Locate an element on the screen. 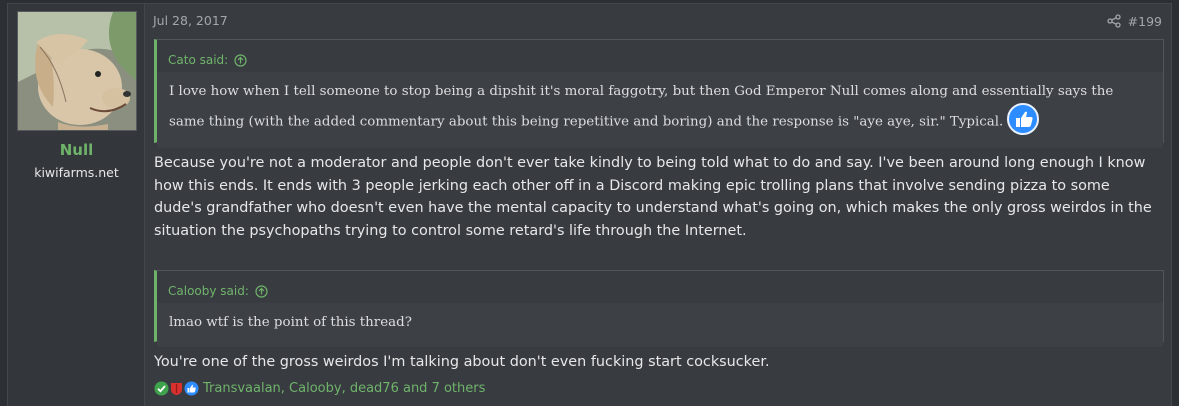 Image resolution: width=1179 pixels, height=406 pixels. quote-header: Cato said: is located at coordinates (660, 56).